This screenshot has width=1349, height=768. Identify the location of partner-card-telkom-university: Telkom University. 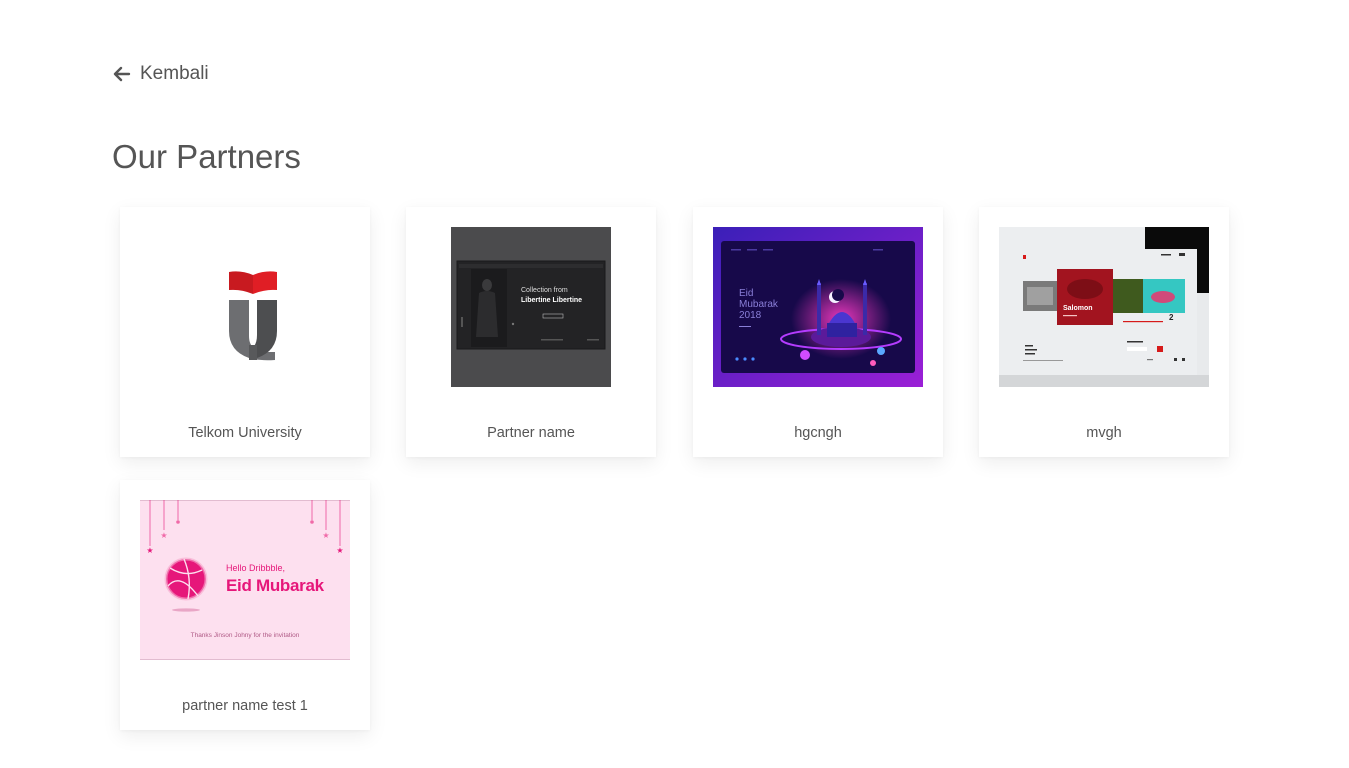
(245, 332).